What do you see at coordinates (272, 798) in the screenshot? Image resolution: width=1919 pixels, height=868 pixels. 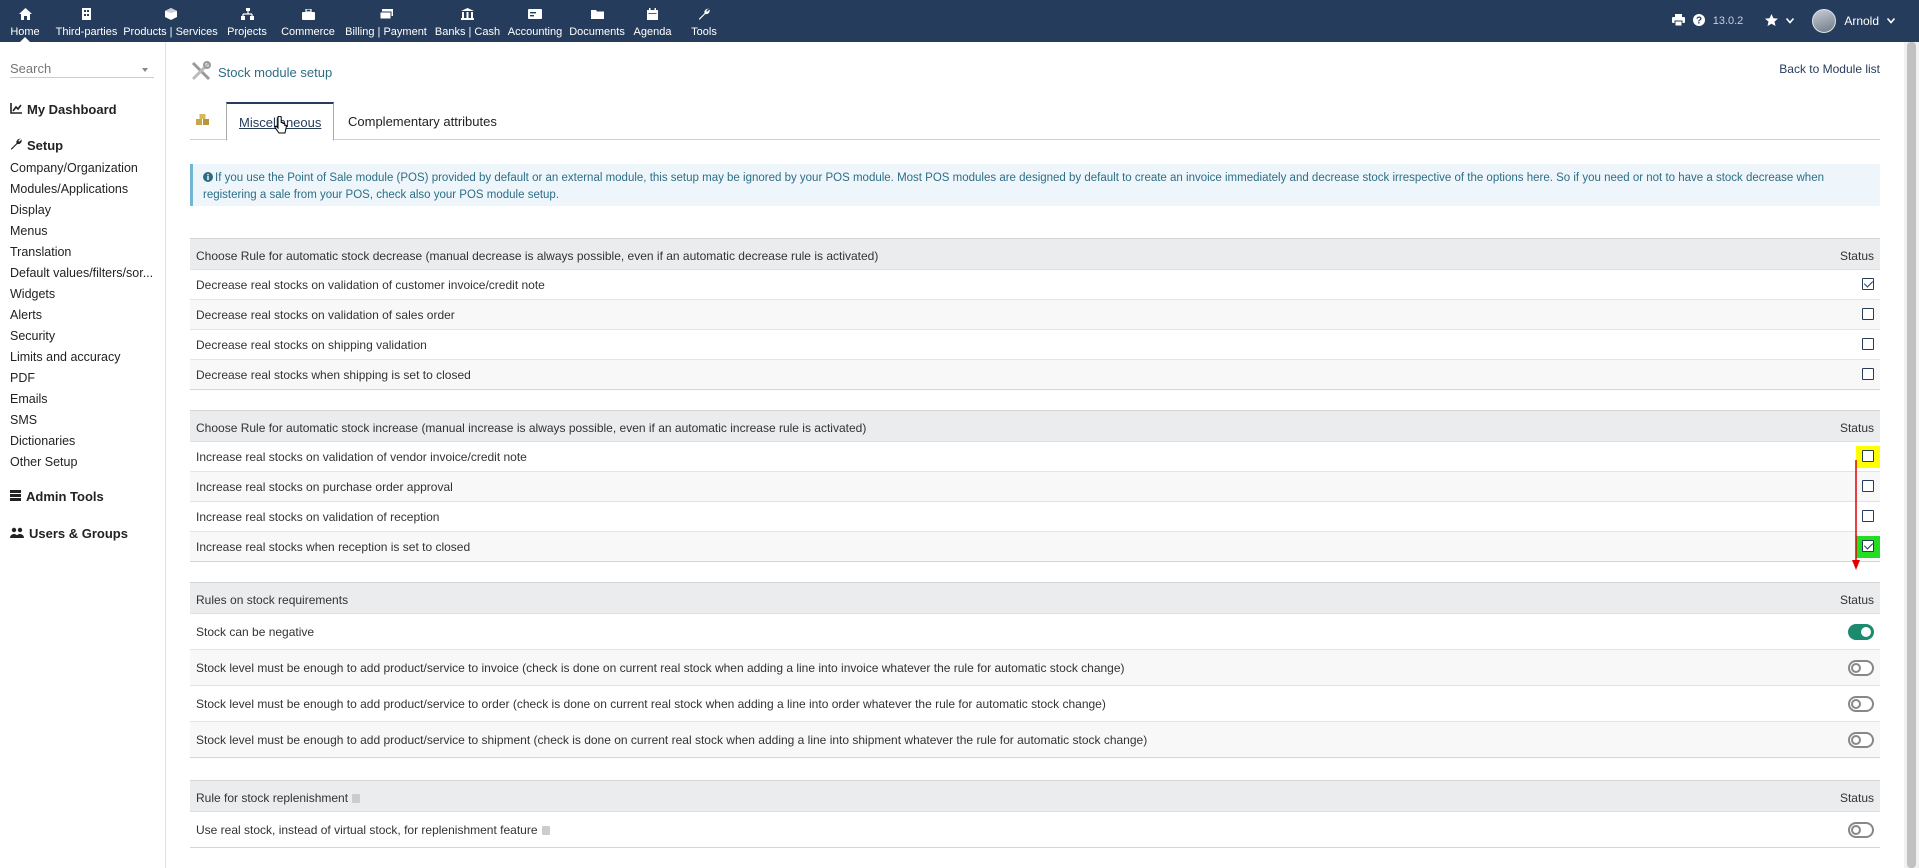 I see `replenish-header-title: Rule for stock replenishment` at bounding box center [272, 798].